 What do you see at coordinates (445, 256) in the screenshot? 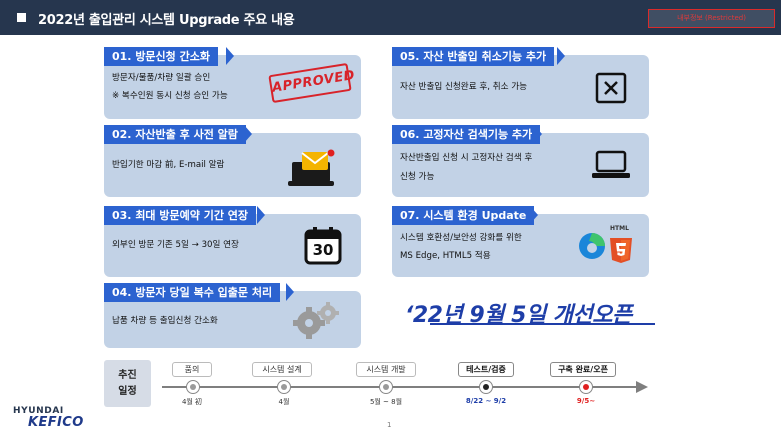
I see `card-text: MS Edge, HTML5 적용` at bounding box center [445, 256].